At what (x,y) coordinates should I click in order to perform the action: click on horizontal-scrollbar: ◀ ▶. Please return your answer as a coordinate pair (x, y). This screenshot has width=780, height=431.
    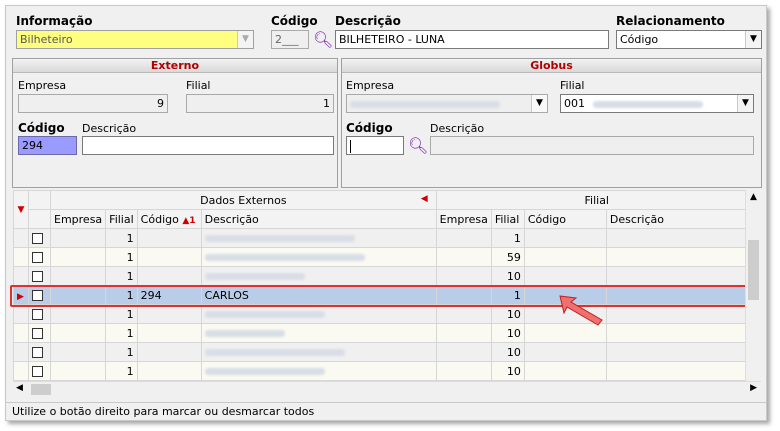
    Looking at the image, I should click on (387, 389).